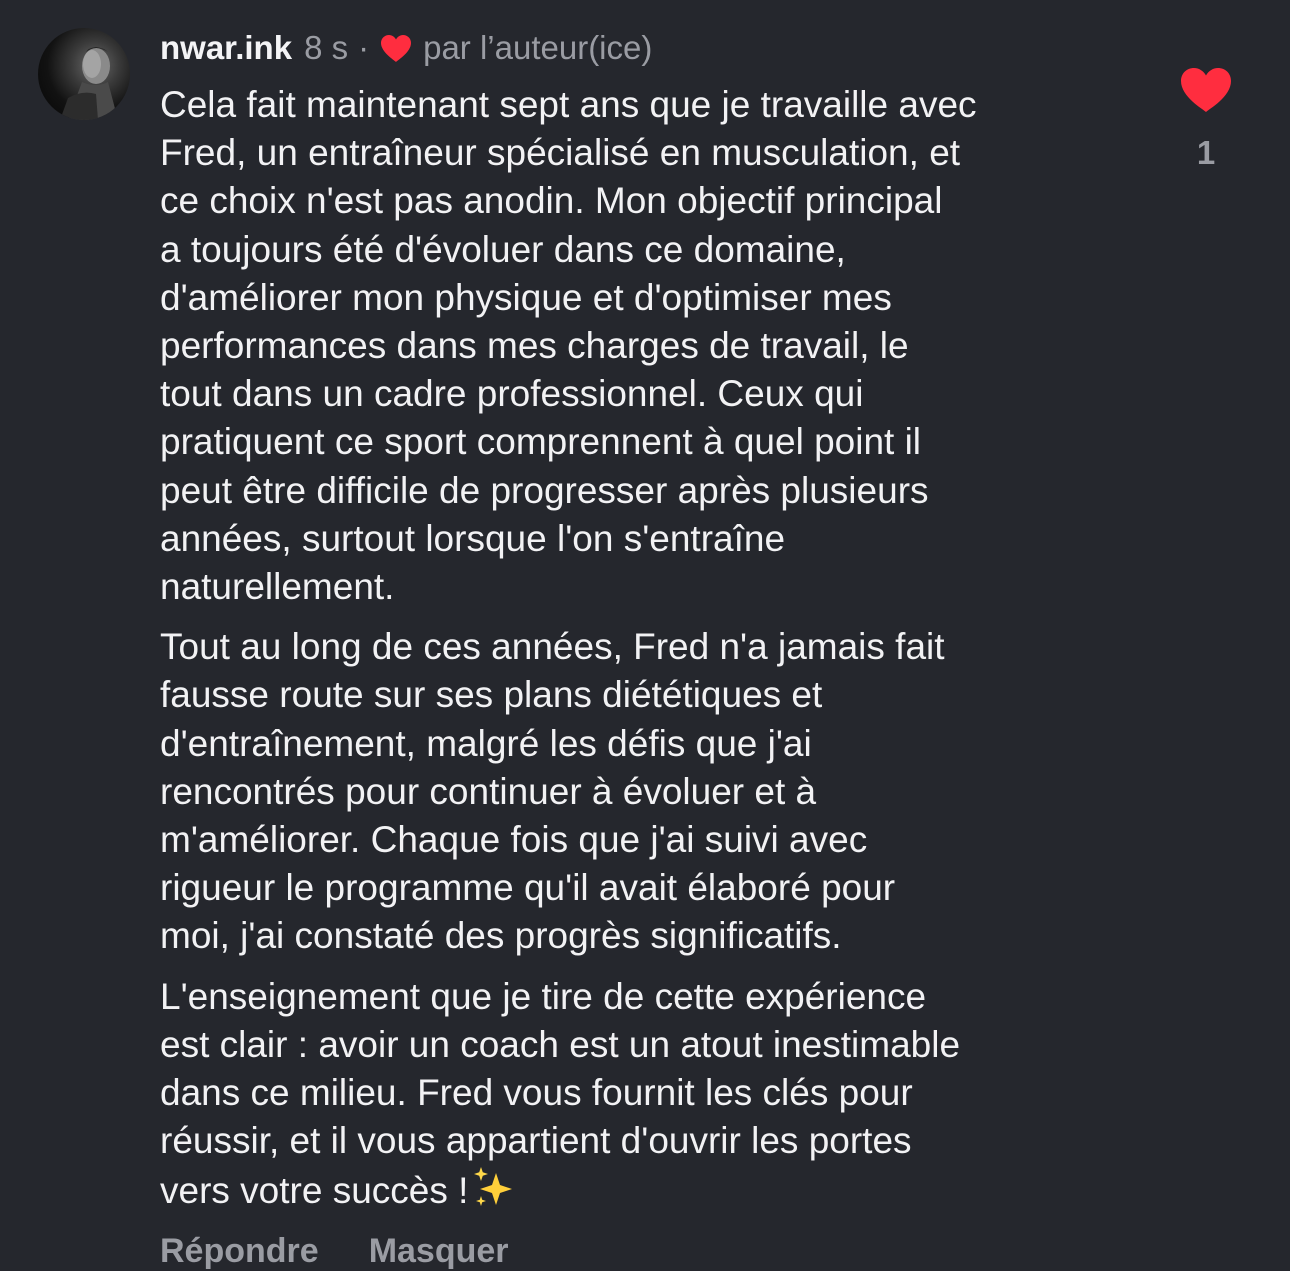 The image size is (1290, 1271). I want to click on avatar-portrait, so click(89, 83).